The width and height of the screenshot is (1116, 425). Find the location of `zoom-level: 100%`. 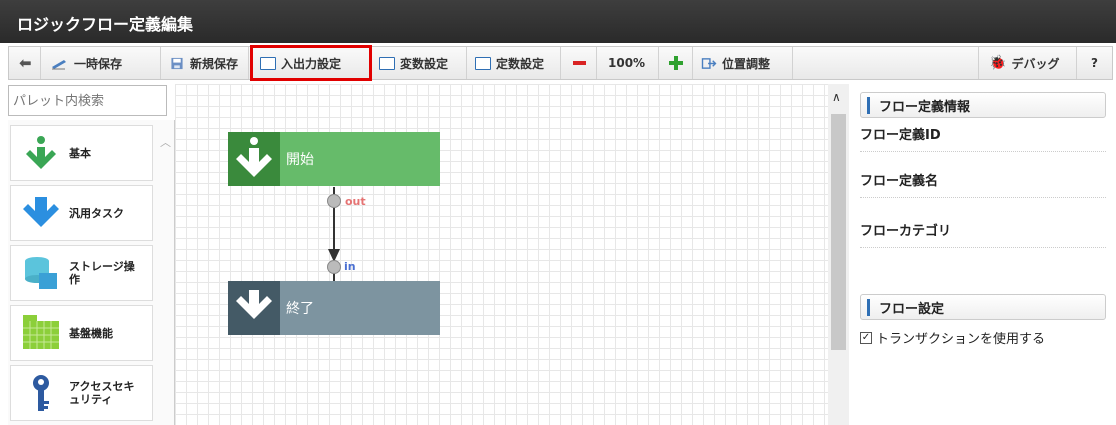

zoom-level: 100% is located at coordinates (628, 63).